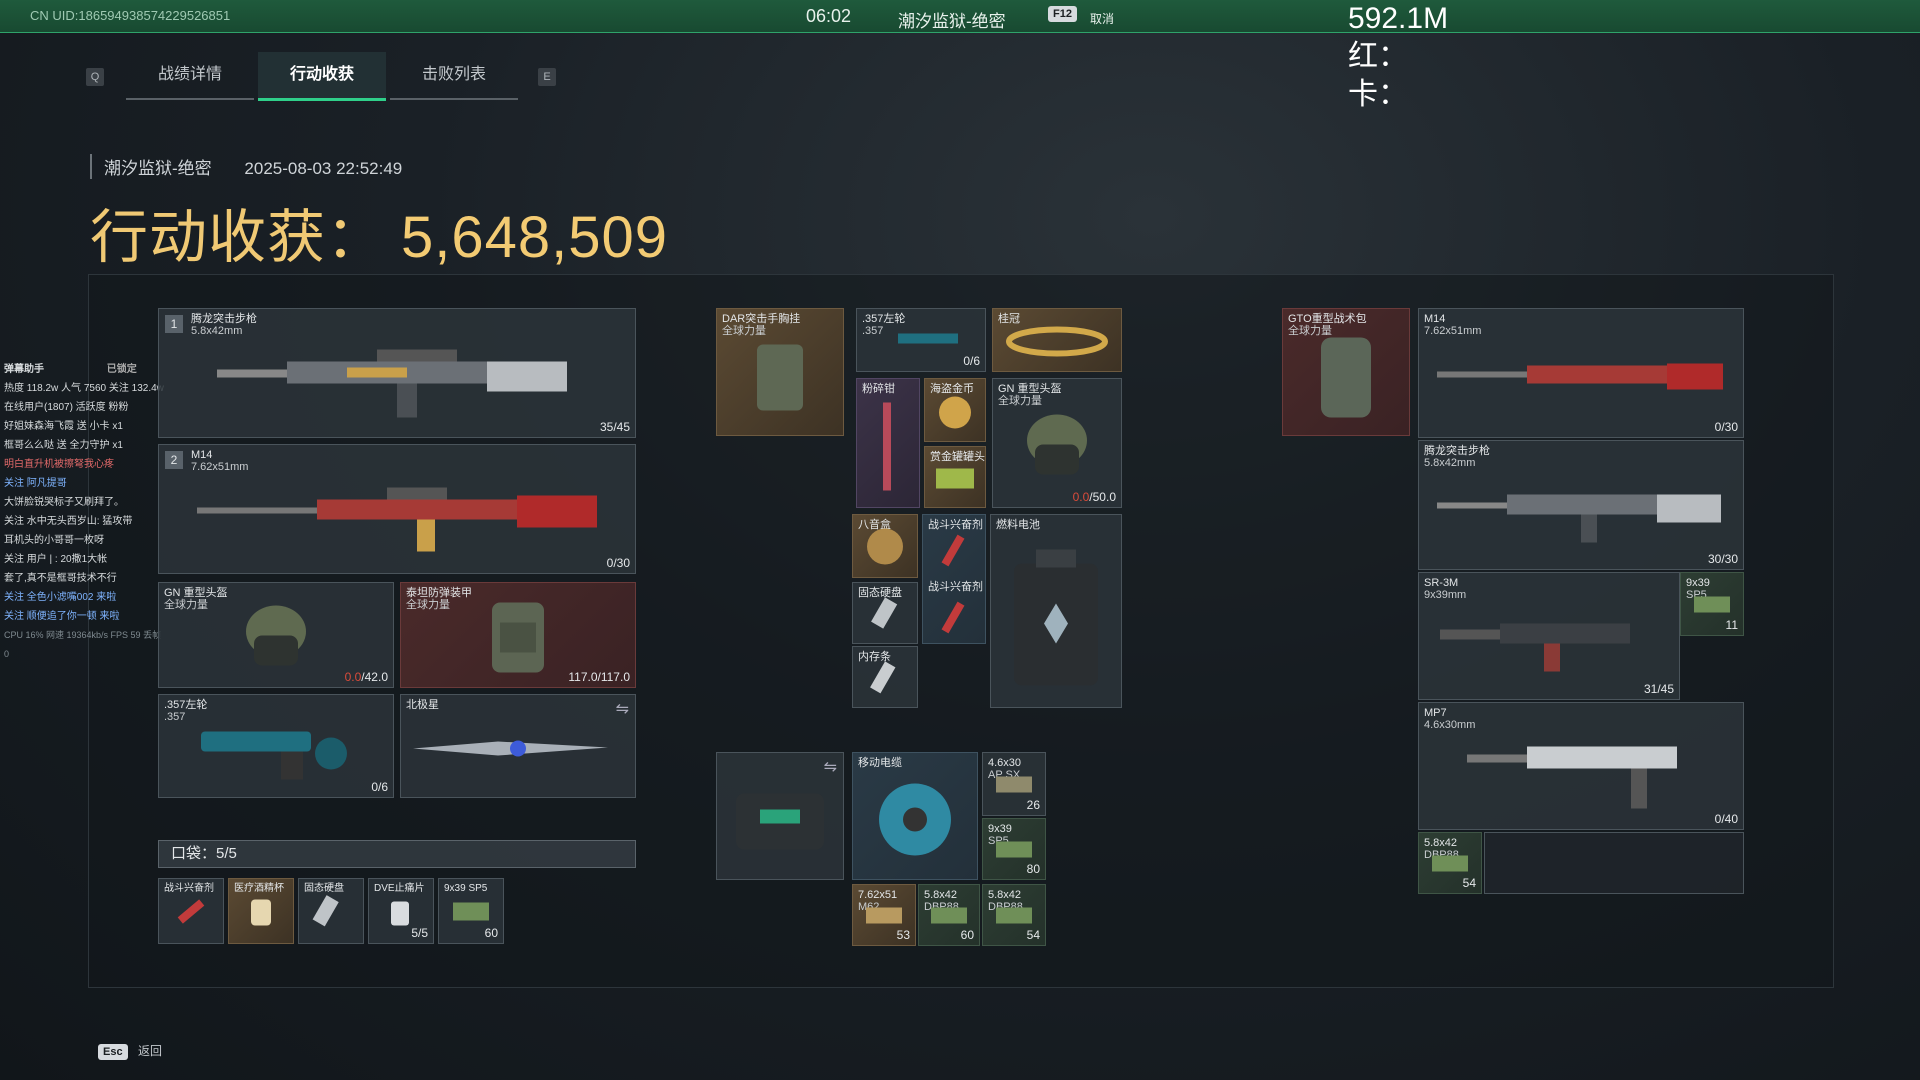 This screenshot has height=1080, width=1920. Describe the element at coordinates (884, 915) in the screenshot. I see `ammo-item: 7.62x51 M62 53` at that location.